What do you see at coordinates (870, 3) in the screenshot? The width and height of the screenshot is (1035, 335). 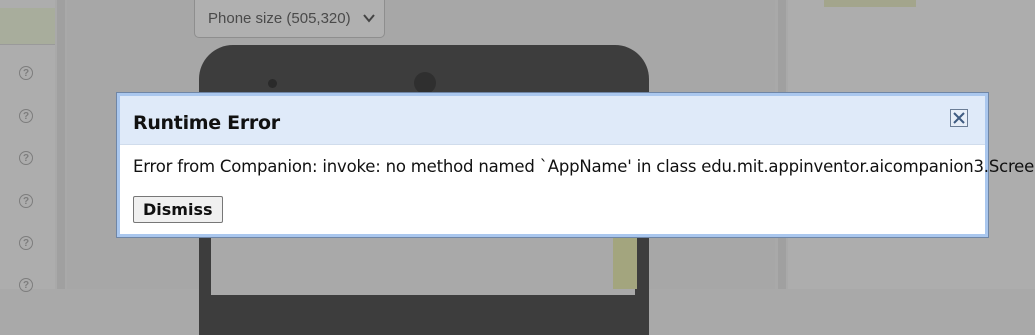 I see `selected-component-highlight` at bounding box center [870, 3].